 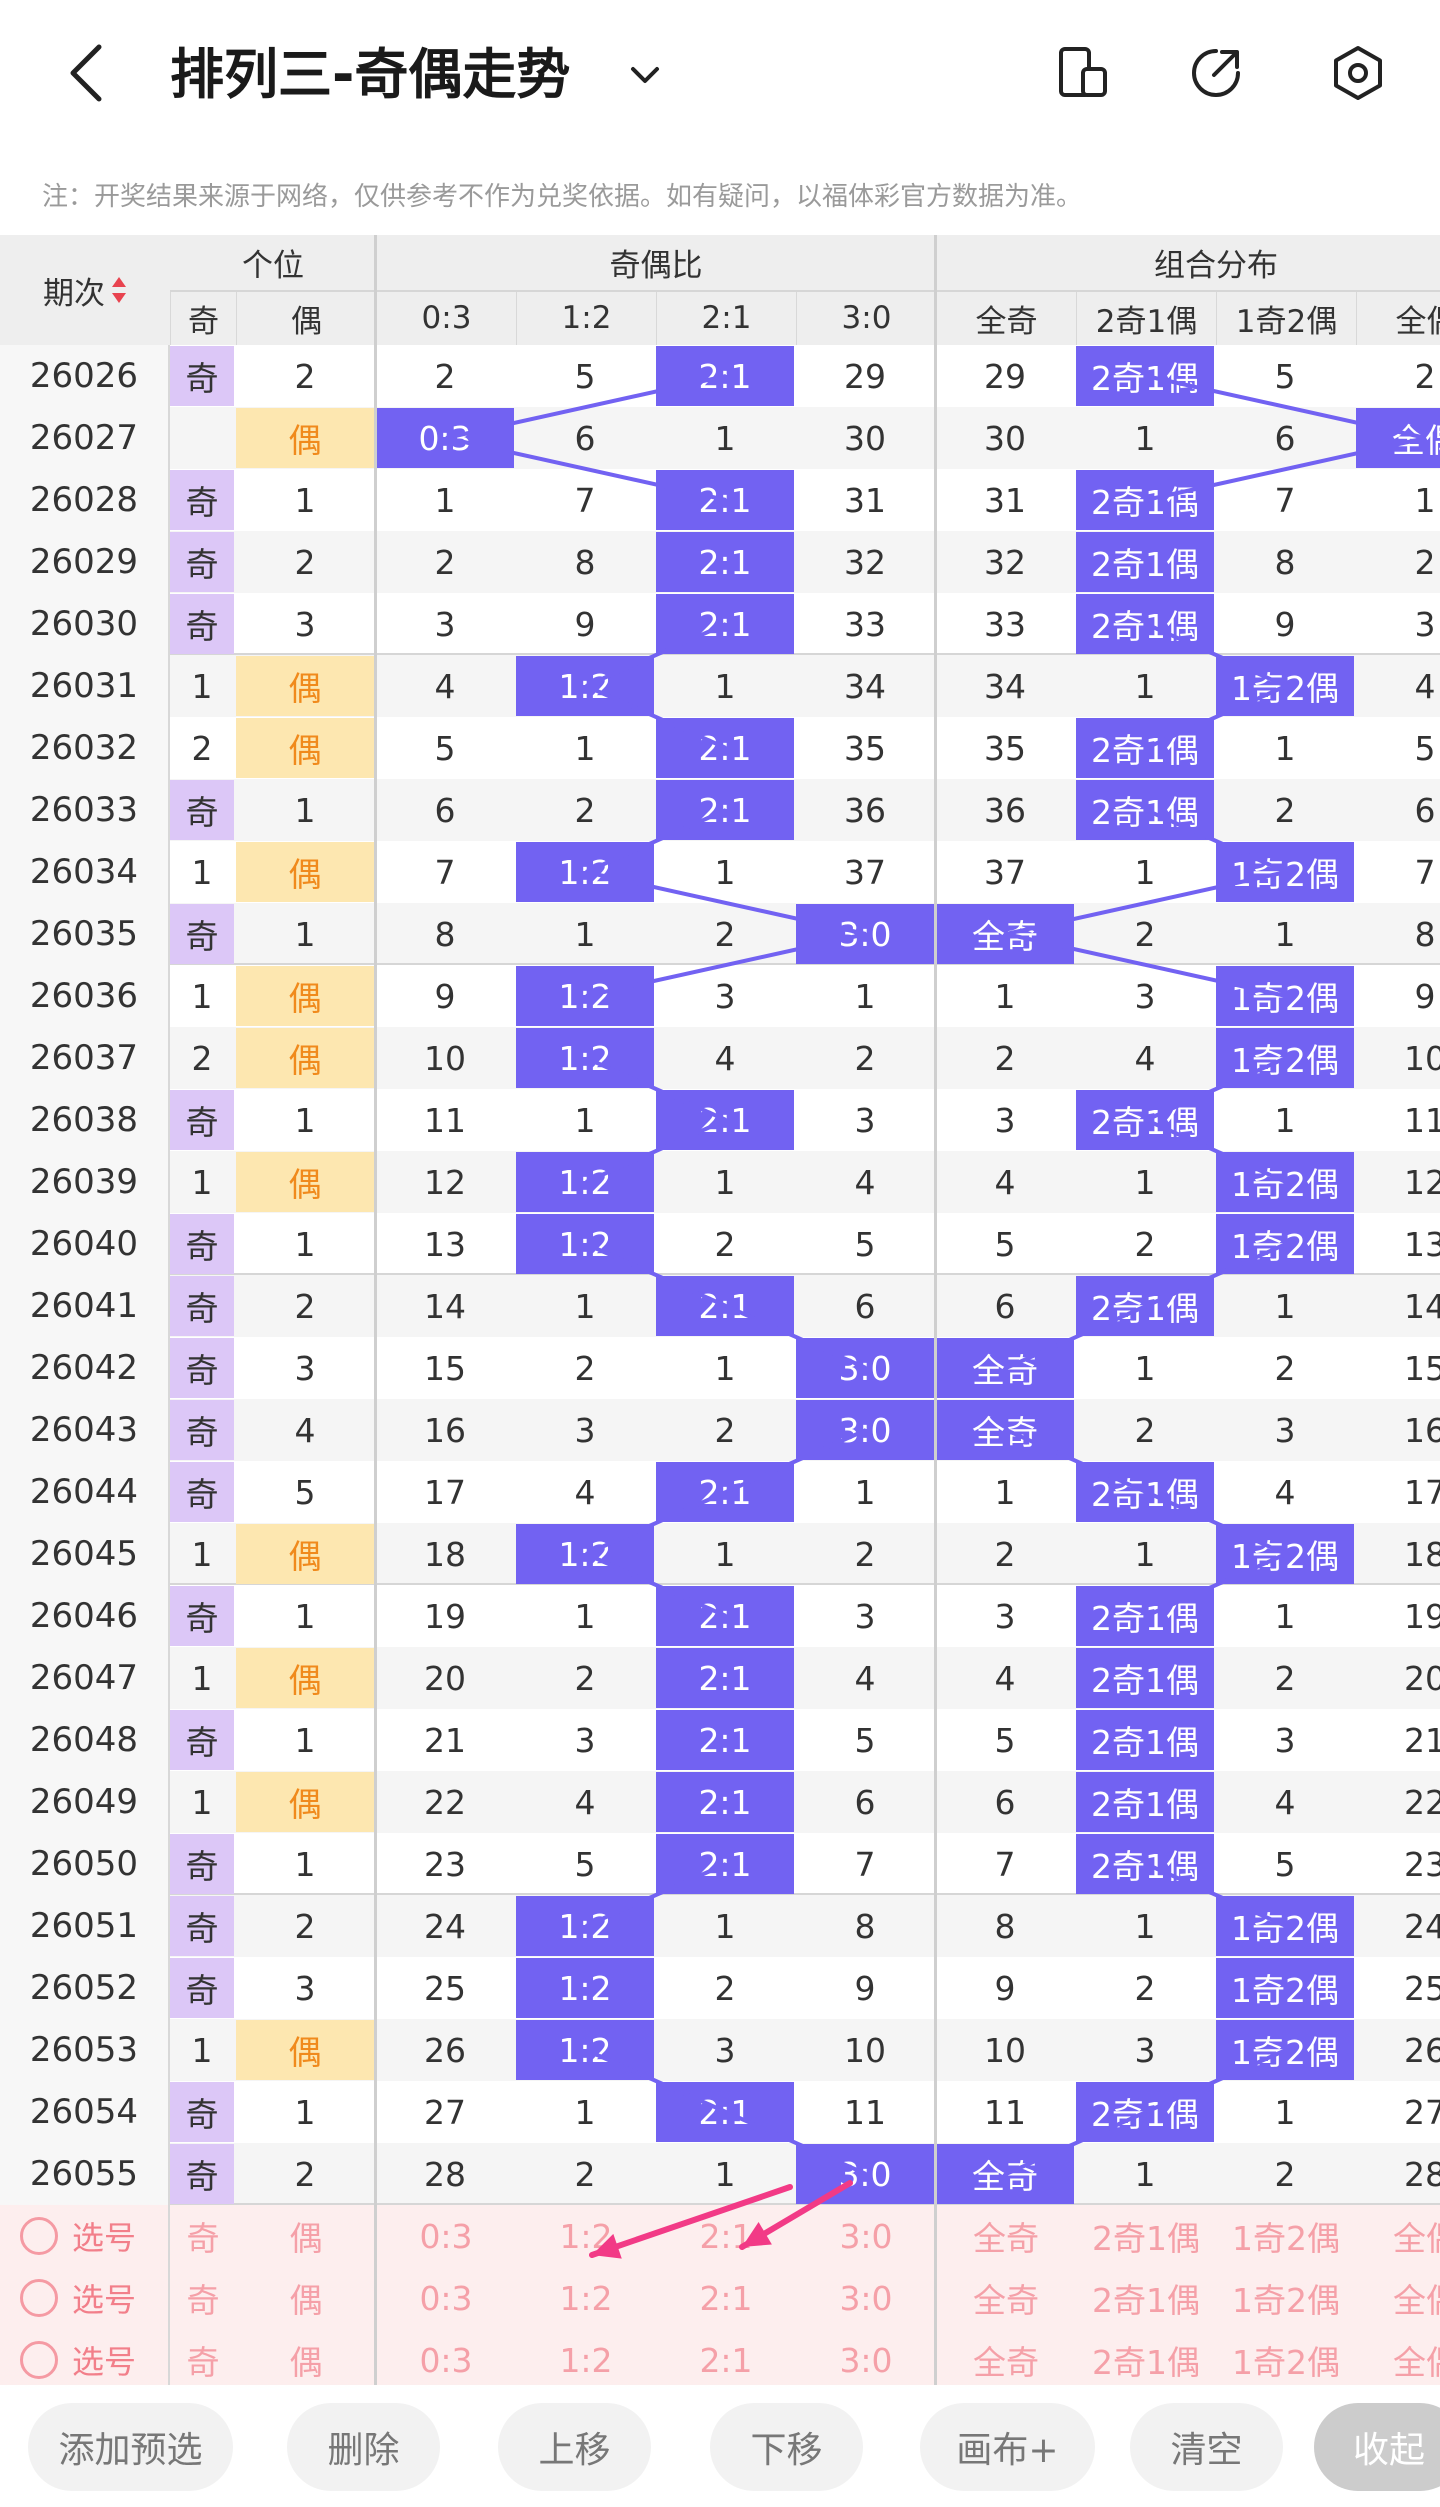 What do you see at coordinates (363, 2447) in the screenshot?
I see `delete-button: 删除` at bounding box center [363, 2447].